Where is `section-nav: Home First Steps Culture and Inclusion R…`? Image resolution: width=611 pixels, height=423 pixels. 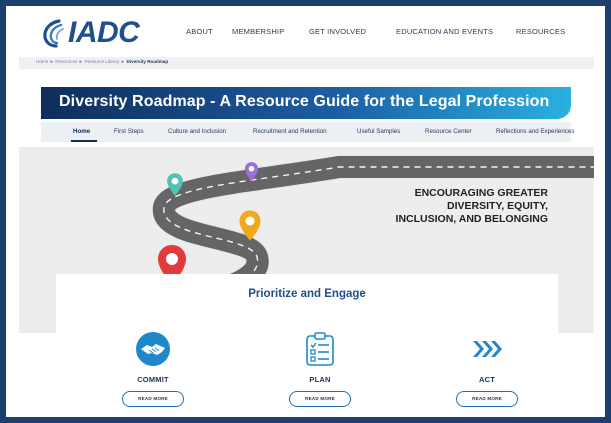
section-nav: Home First Steps Culture and Inclusion R… is located at coordinates (307, 132).